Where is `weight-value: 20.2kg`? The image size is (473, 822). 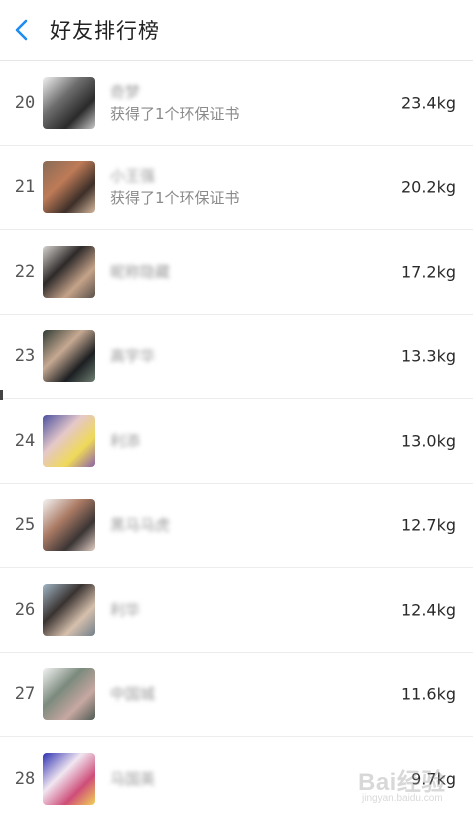 weight-value: 20.2kg is located at coordinates (428, 187).